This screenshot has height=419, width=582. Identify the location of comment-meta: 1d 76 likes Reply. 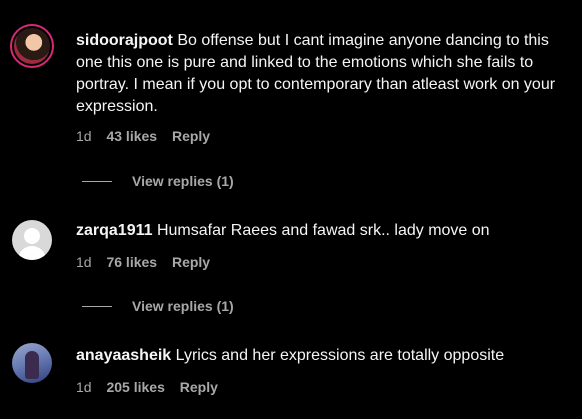
(148, 262).